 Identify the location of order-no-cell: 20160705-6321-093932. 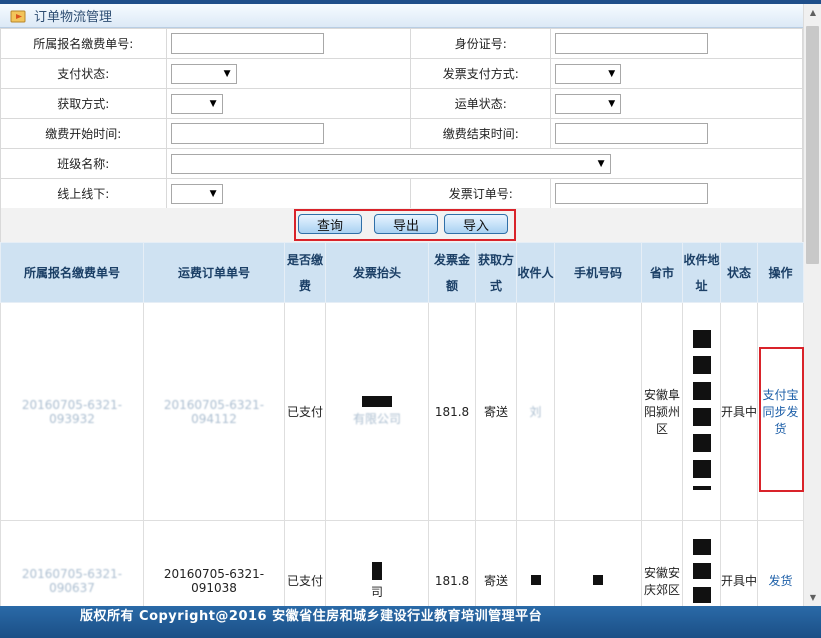
(72, 411).